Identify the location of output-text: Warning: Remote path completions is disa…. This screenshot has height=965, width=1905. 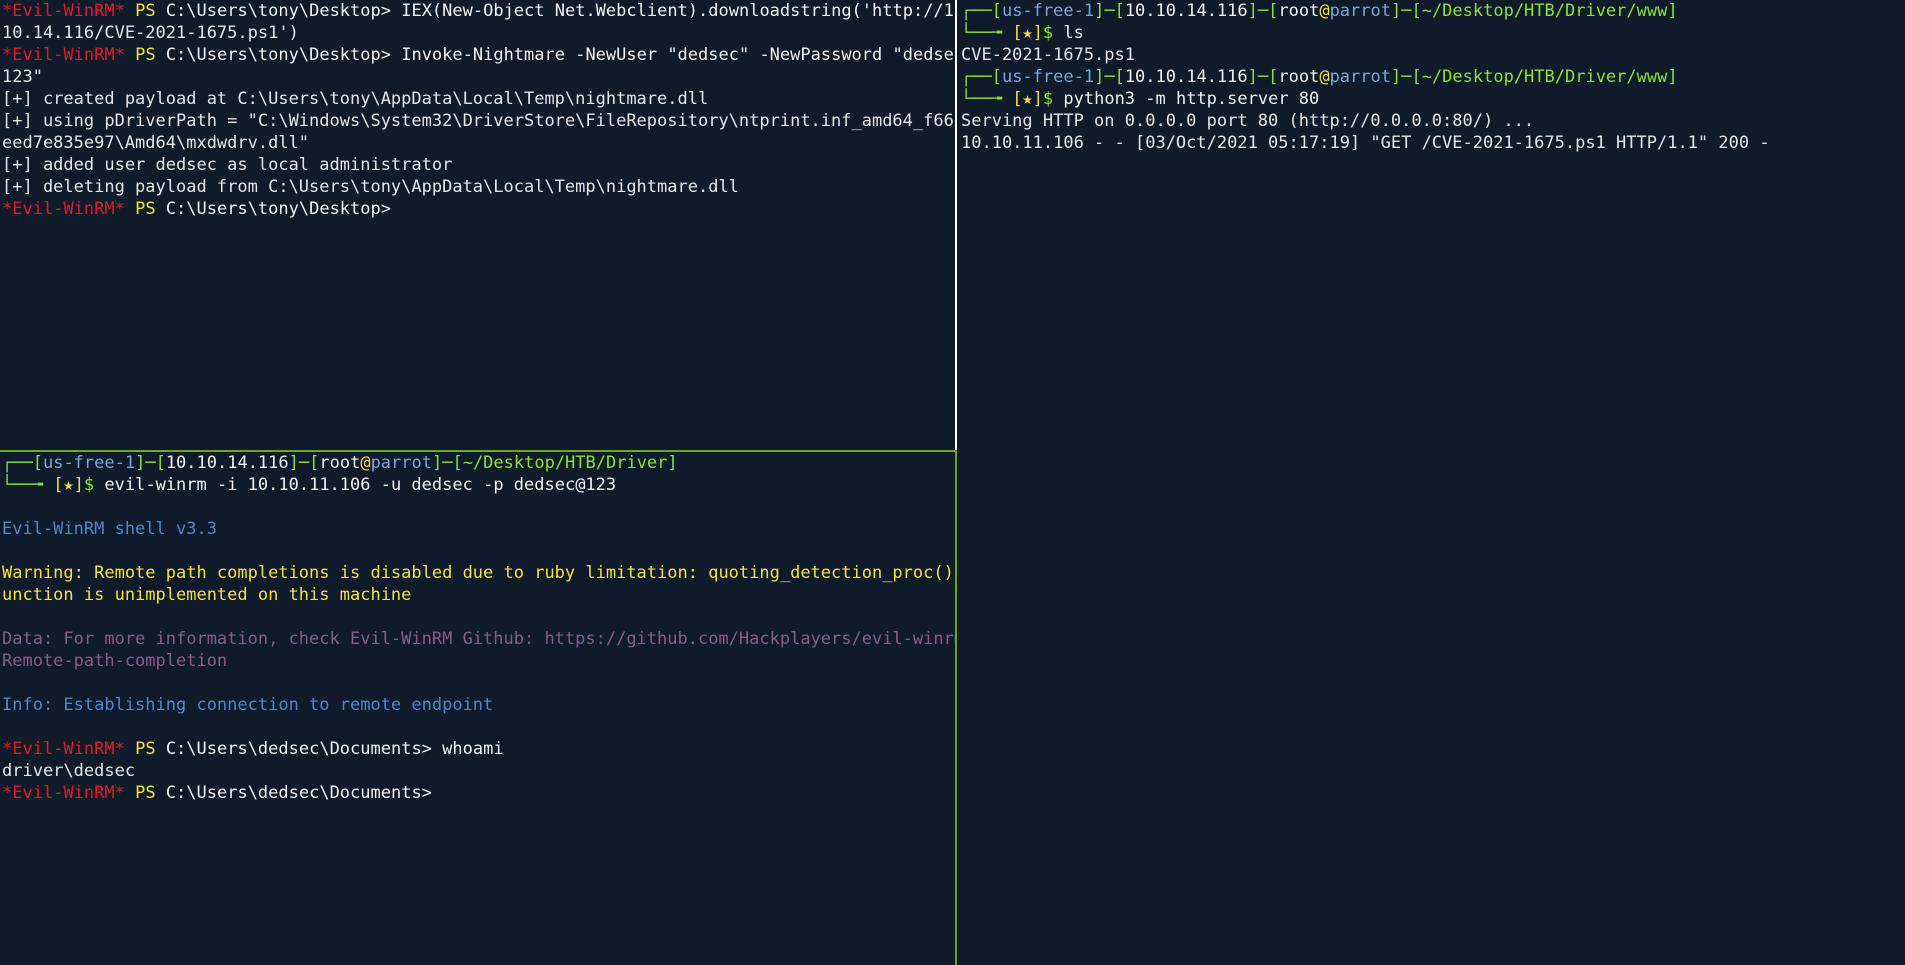
(478, 573).